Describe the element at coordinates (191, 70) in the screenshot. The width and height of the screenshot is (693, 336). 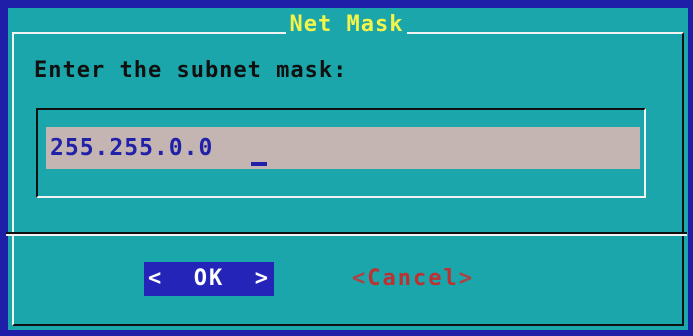
I see `subnet-mask-prompt: Enter the subnet mask:` at that location.